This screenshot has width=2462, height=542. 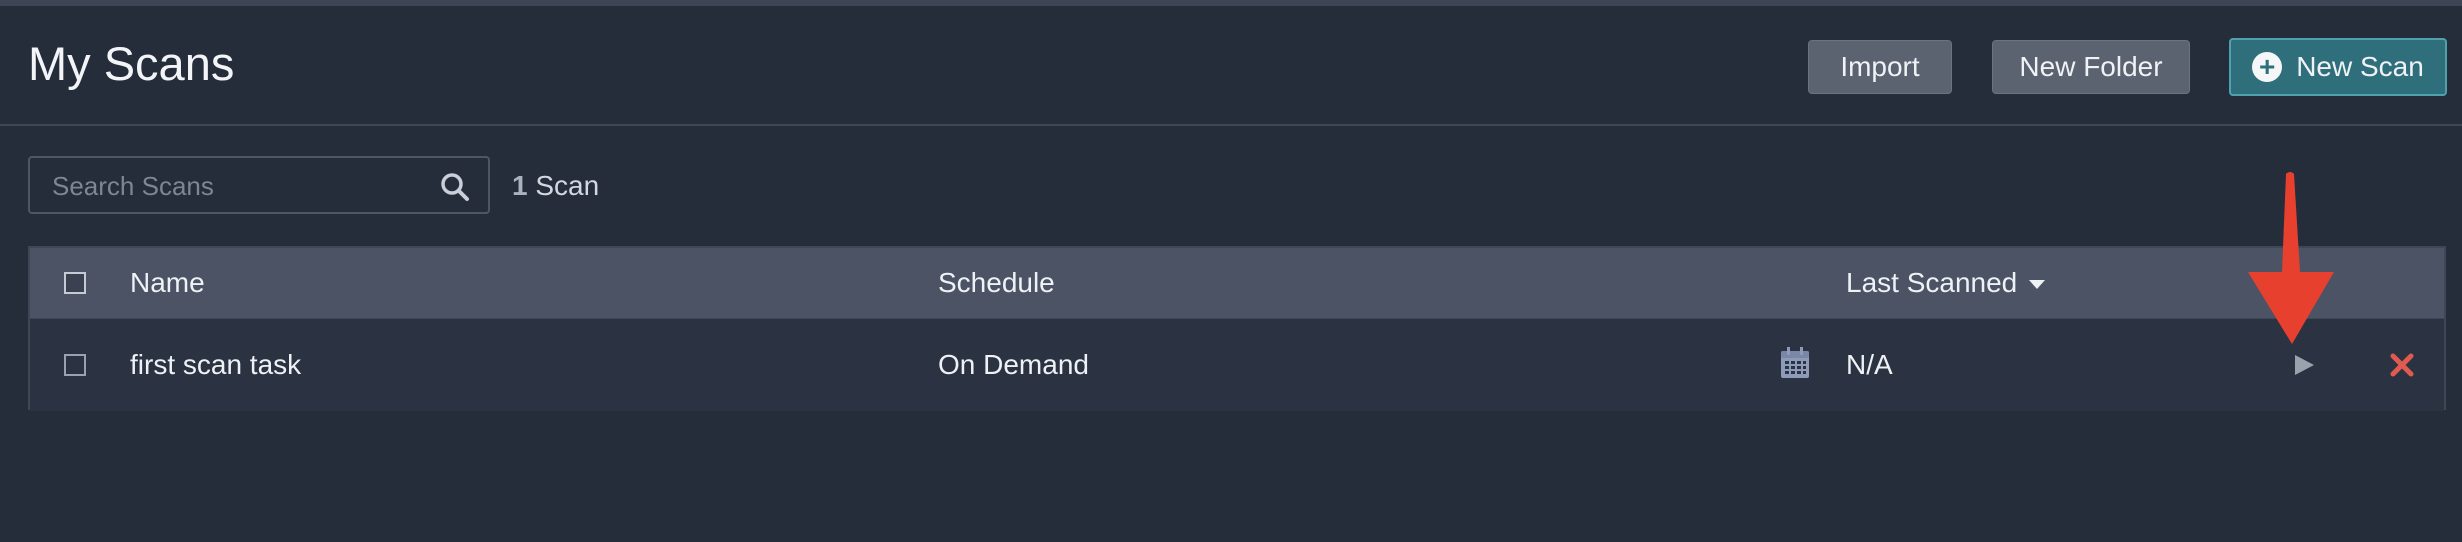 What do you see at coordinates (2267, 67) in the screenshot?
I see `plus-circle-icon: +` at bounding box center [2267, 67].